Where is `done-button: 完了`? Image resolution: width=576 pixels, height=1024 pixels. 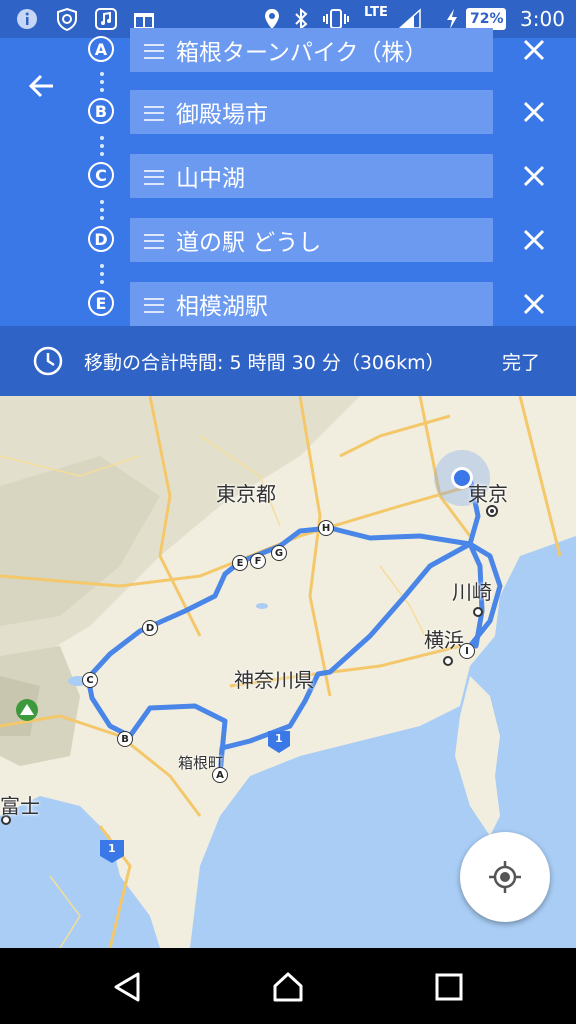 done-button: 完了 is located at coordinates (521, 361).